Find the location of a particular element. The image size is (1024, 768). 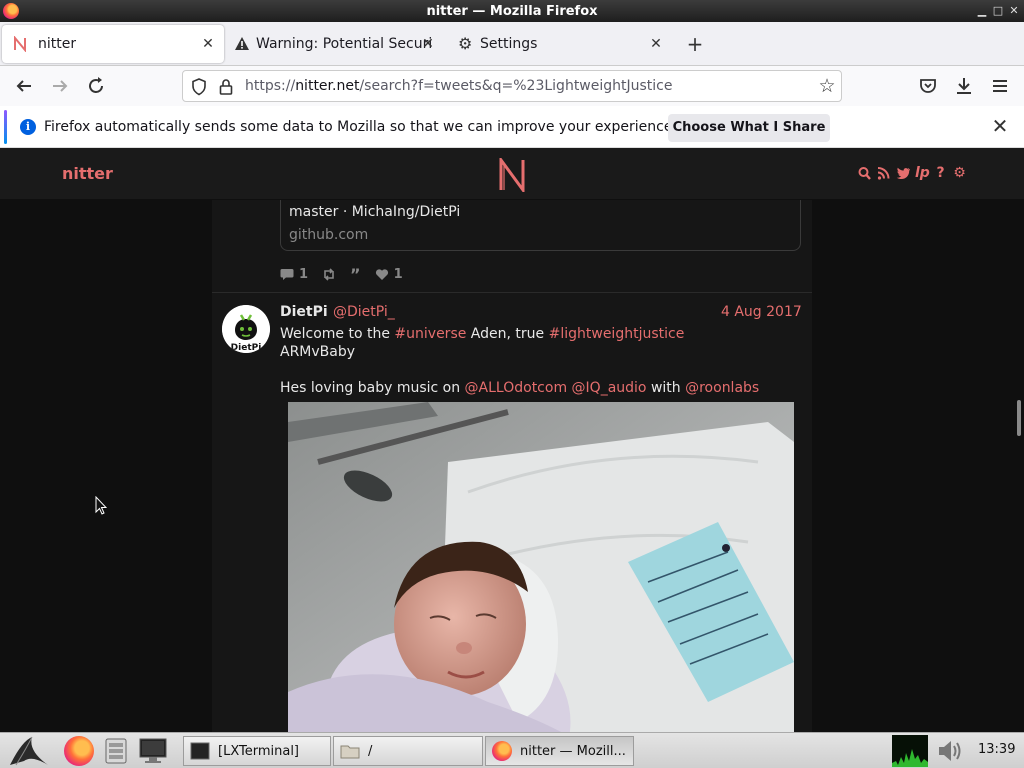

hashtag-link: #universe is located at coordinates (430, 334).